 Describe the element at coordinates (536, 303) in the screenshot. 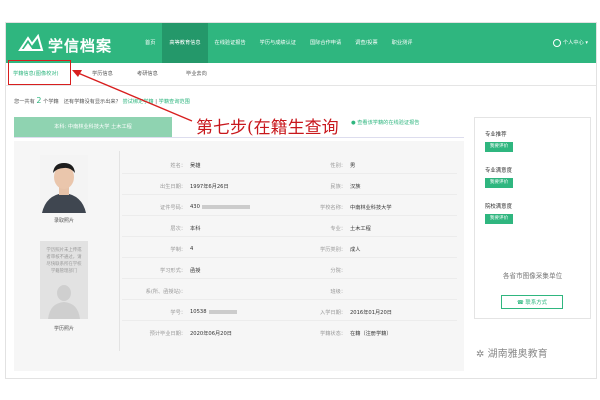

I see `contact-label: 联系方式` at that location.